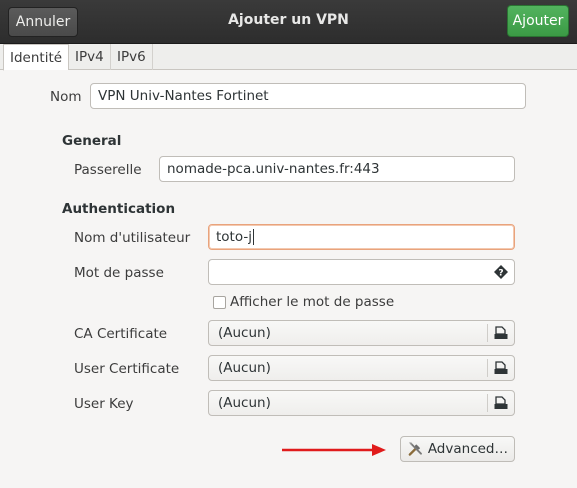 The image size is (577, 488). I want to click on user-certificate-label: User Certificate, so click(127, 369).